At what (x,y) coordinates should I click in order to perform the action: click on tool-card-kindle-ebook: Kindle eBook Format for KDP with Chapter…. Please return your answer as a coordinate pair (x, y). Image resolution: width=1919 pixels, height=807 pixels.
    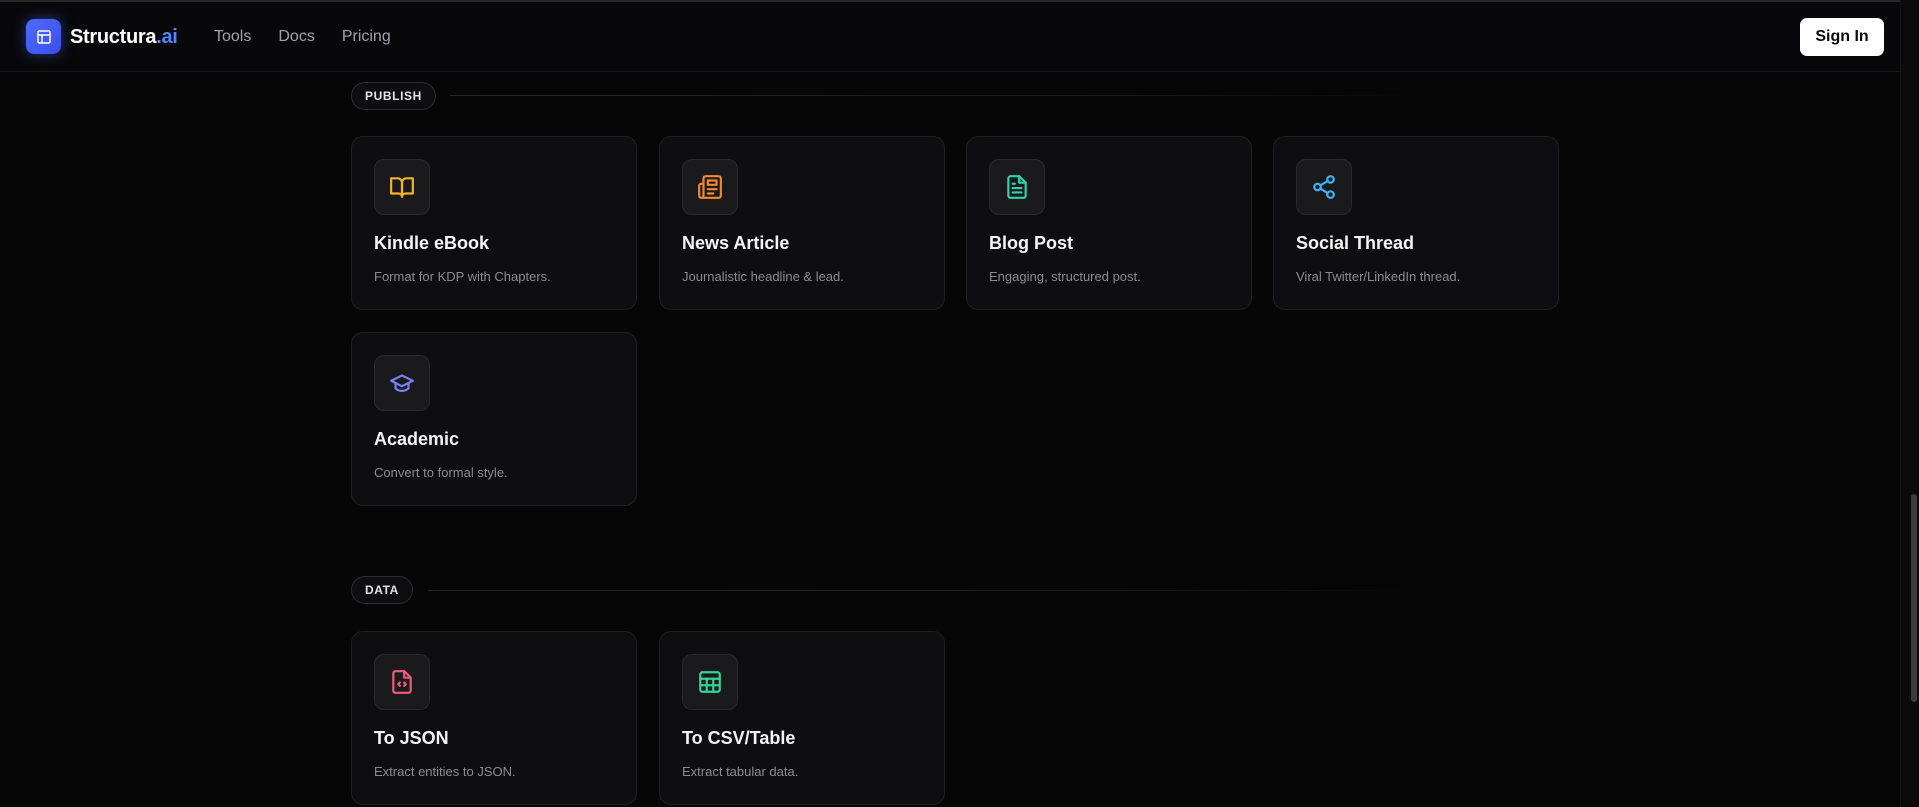
    Looking at the image, I should click on (494, 223).